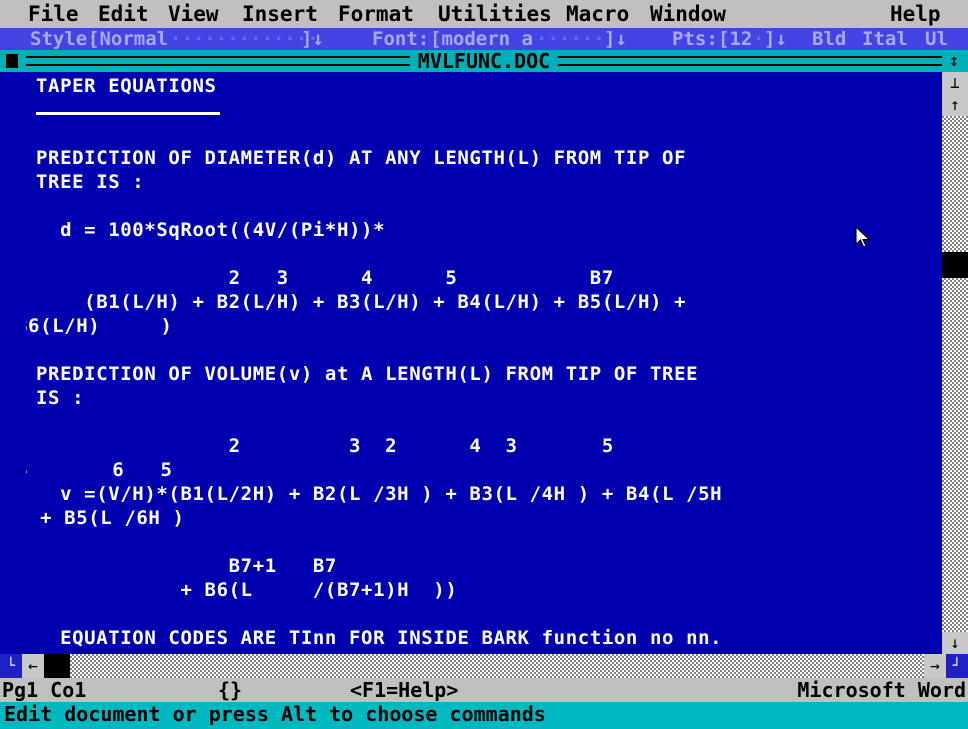 This screenshot has height=729, width=968. What do you see at coordinates (57, 666) in the screenshot?
I see `horizontal-scrollbar-thumb` at bounding box center [57, 666].